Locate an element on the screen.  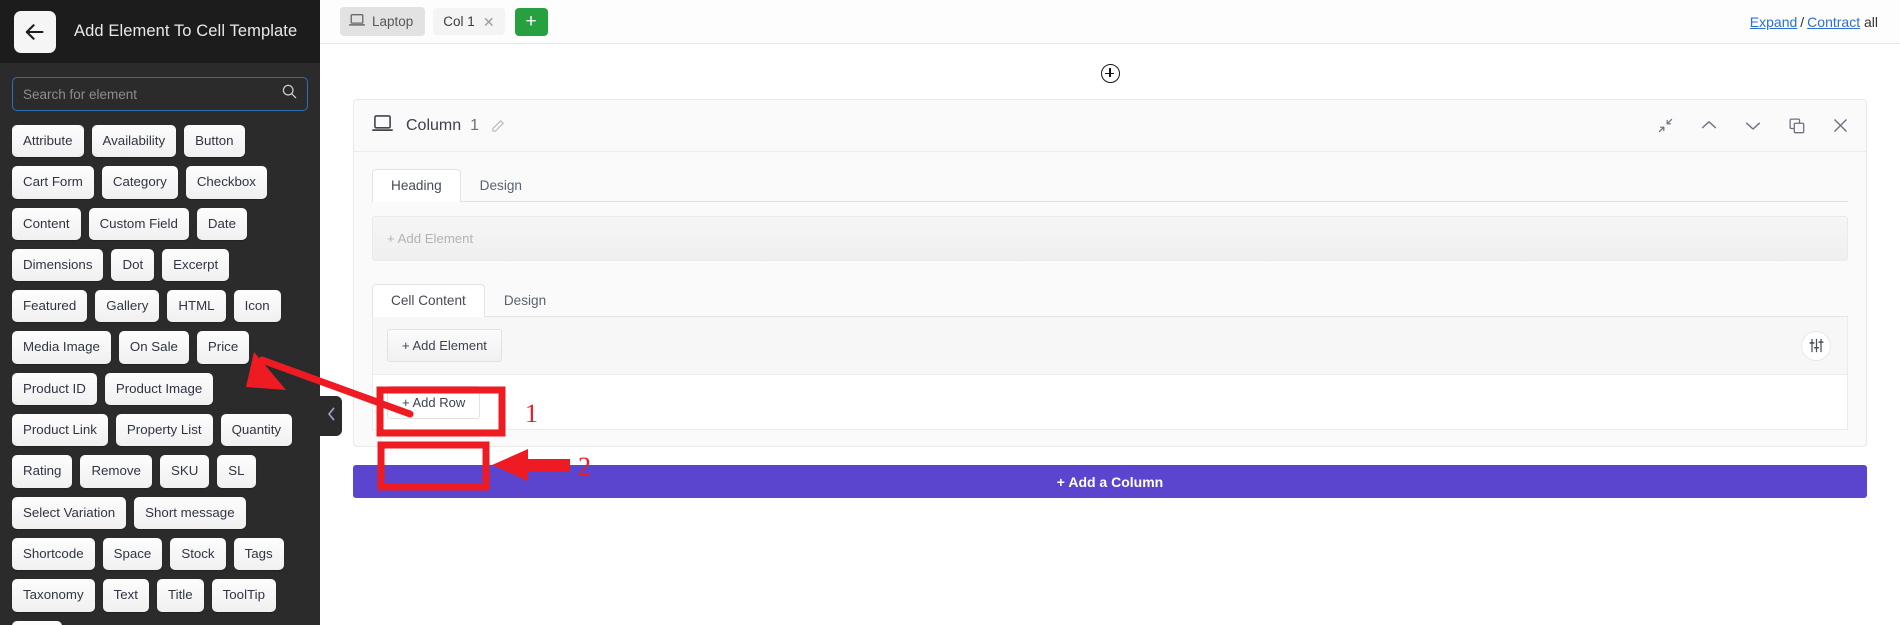
cell-content-body: + Add Element + Add Row is located at coordinates (1110, 373).